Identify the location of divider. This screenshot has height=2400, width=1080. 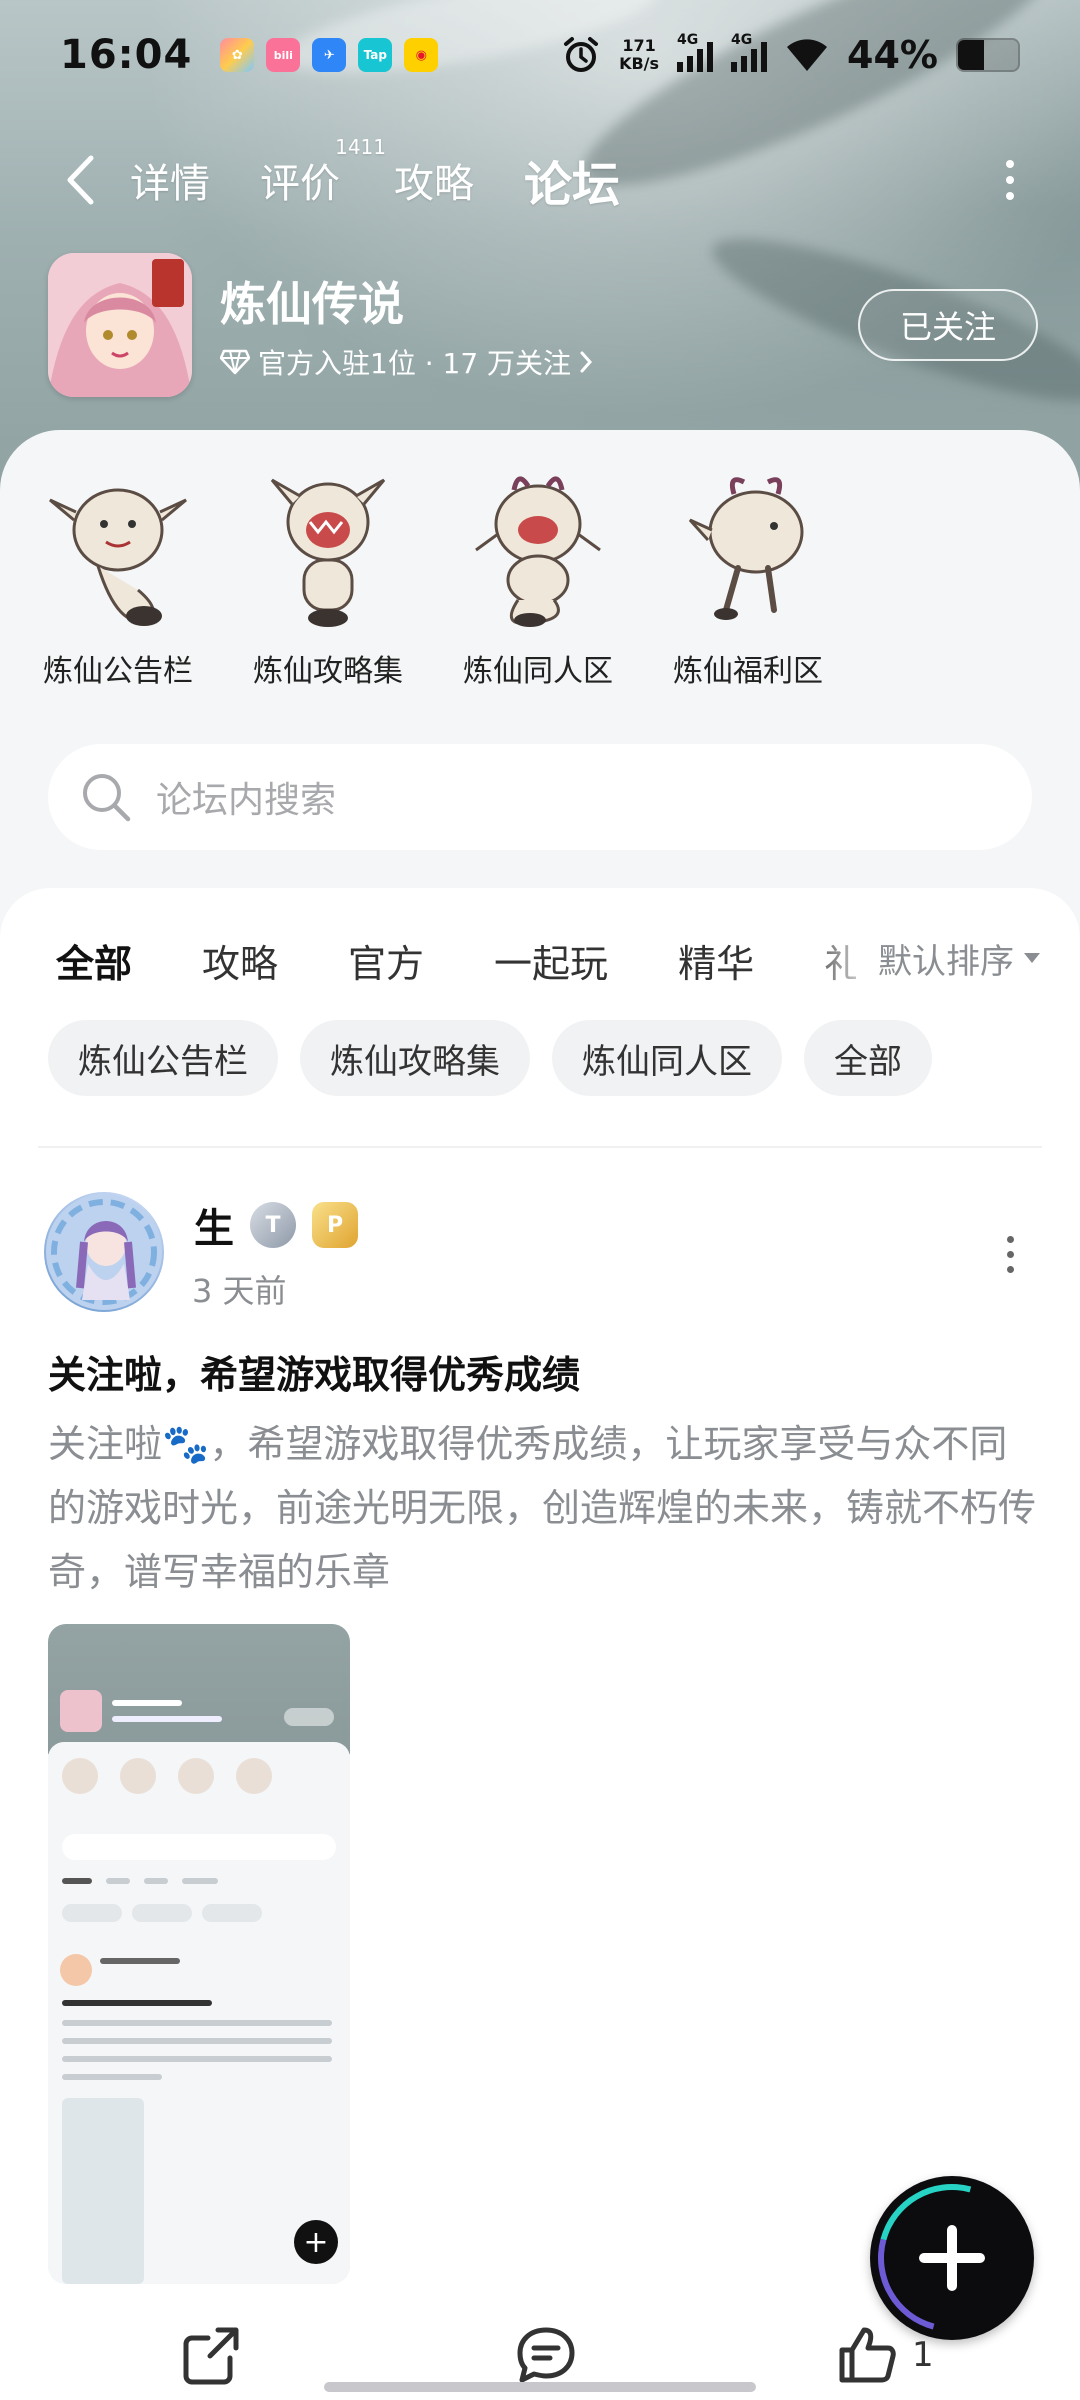
(540, 1147).